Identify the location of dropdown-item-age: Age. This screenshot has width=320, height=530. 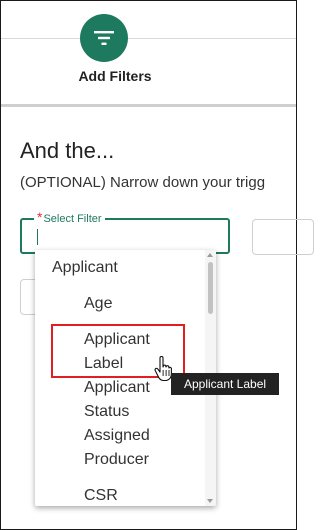
(98, 304).